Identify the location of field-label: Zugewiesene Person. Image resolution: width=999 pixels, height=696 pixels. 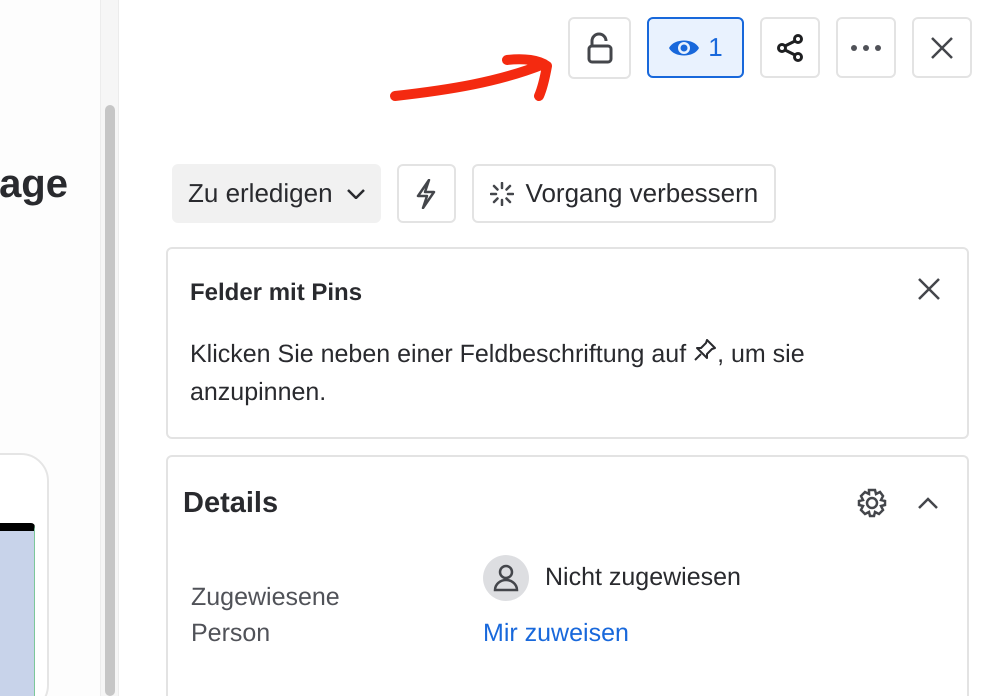
(266, 615).